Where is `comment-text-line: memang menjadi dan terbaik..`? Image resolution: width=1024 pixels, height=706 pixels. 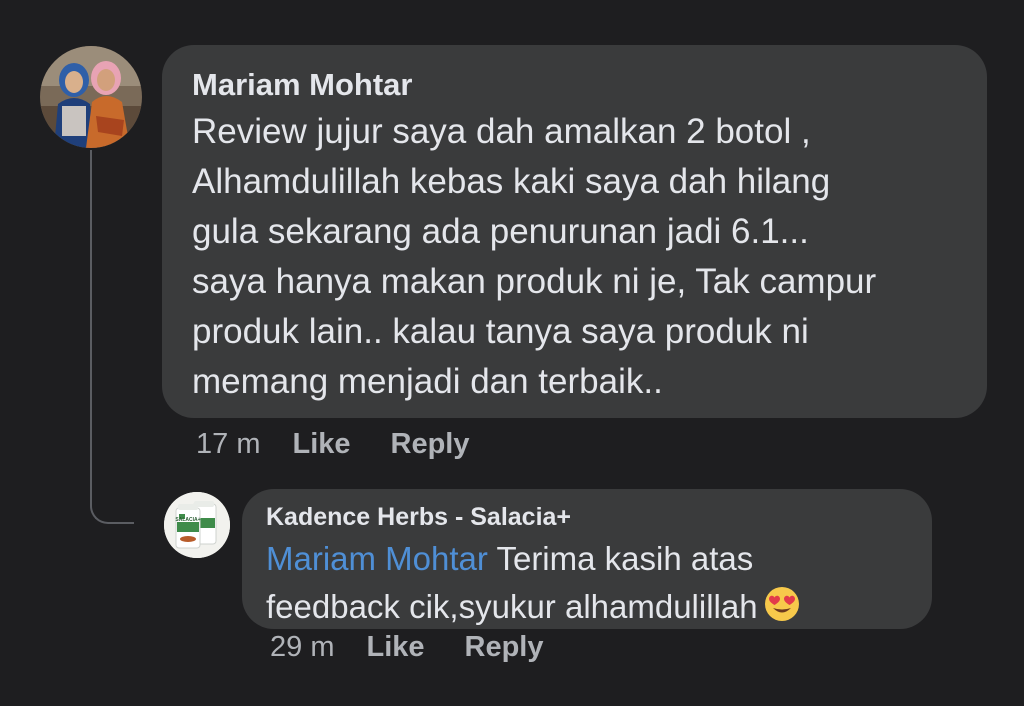
comment-text-line: memang menjadi dan terbaik.. is located at coordinates (427, 381).